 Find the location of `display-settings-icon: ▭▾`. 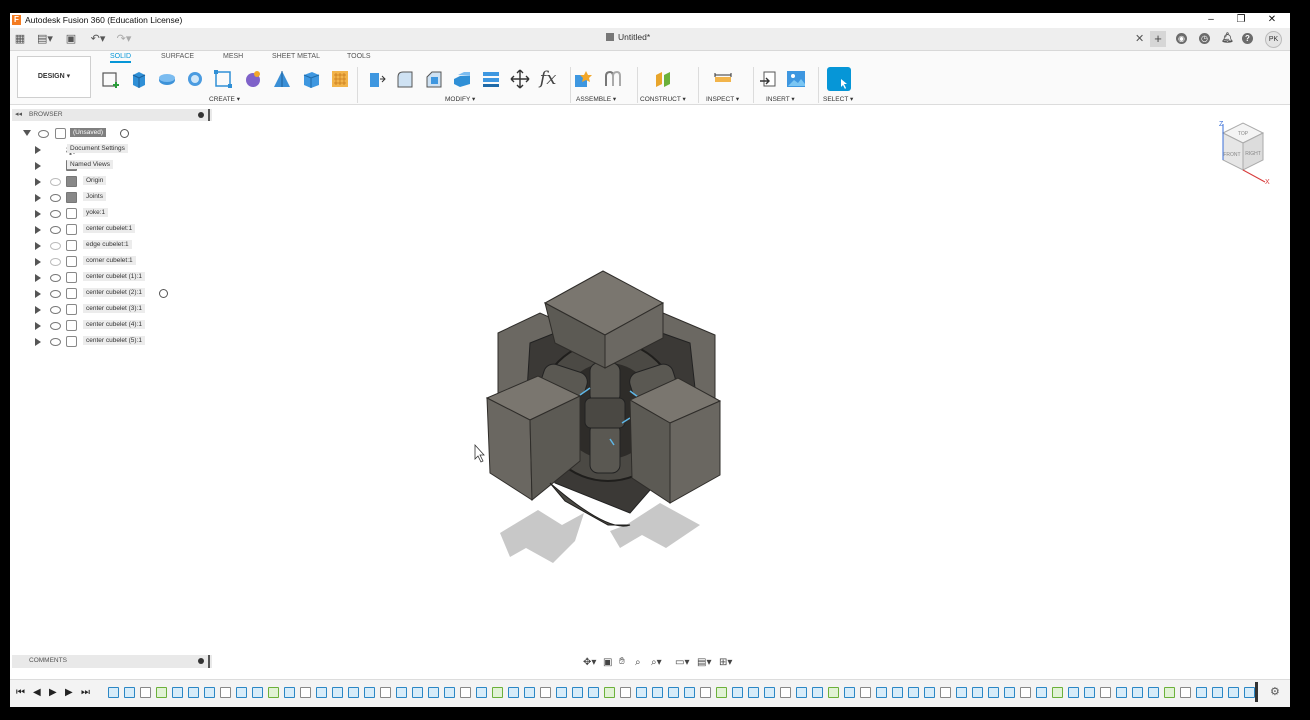

display-settings-icon: ▭▾ is located at coordinates (682, 662).